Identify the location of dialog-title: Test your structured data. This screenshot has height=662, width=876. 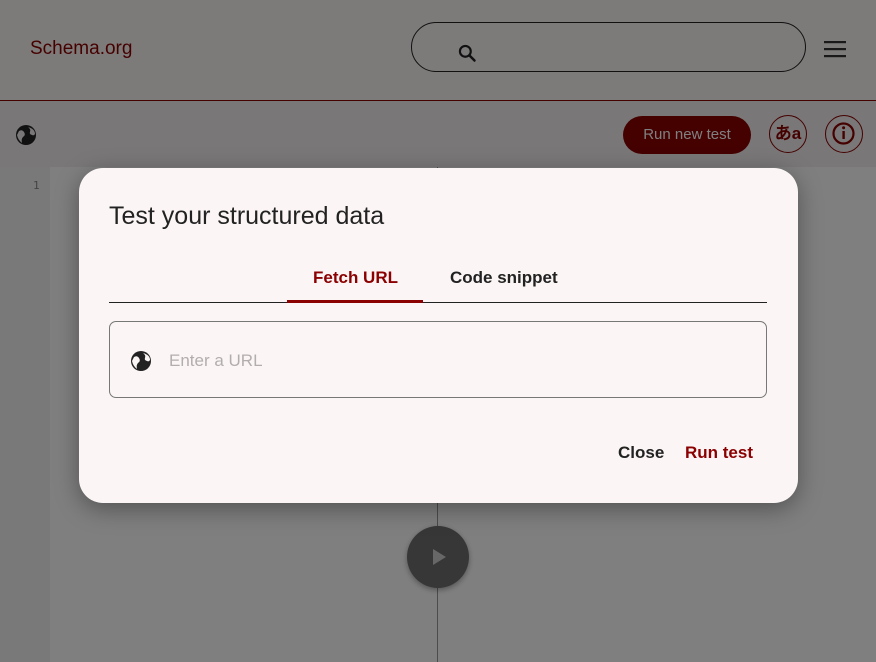
(247, 216).